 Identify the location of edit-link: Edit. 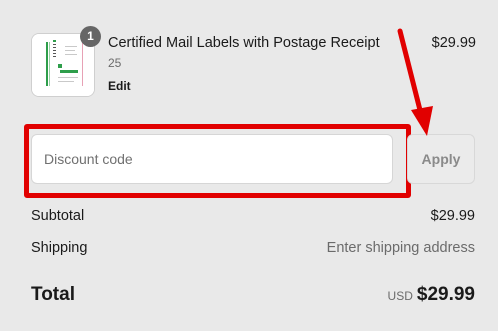
(119, 86).